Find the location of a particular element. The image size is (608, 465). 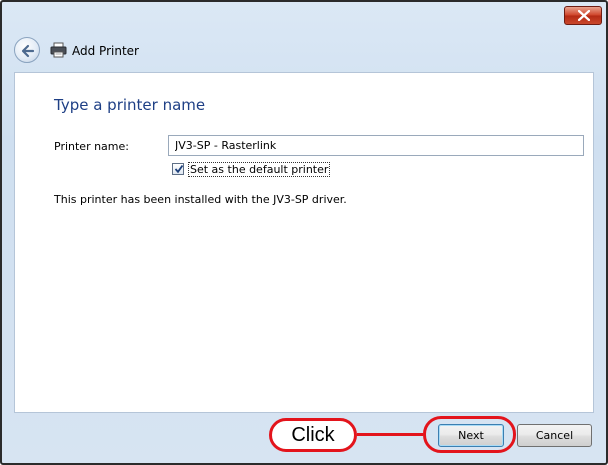

back-button is located at coordinates (27, 50).